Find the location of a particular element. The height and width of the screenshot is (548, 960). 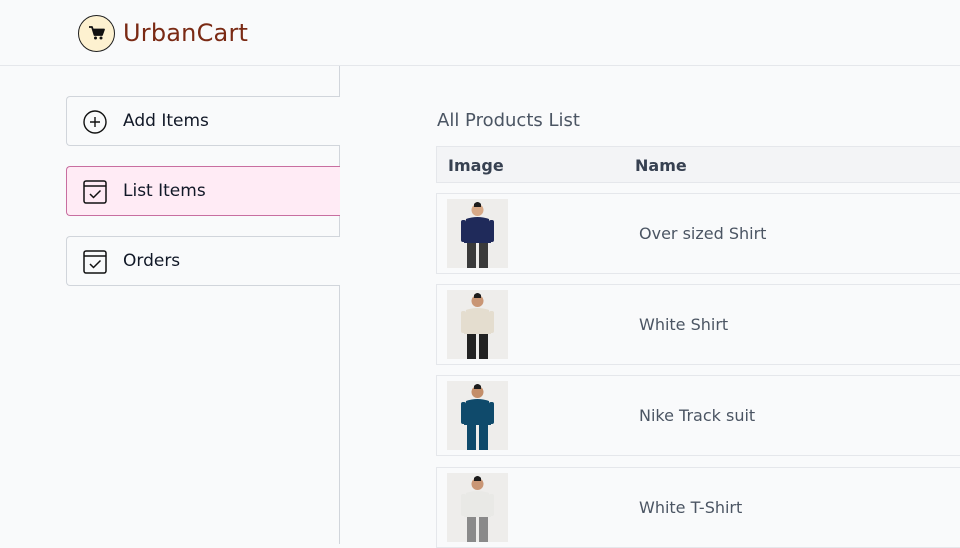

product-name: Over sized Shirt is located at coordinates (703, 233).